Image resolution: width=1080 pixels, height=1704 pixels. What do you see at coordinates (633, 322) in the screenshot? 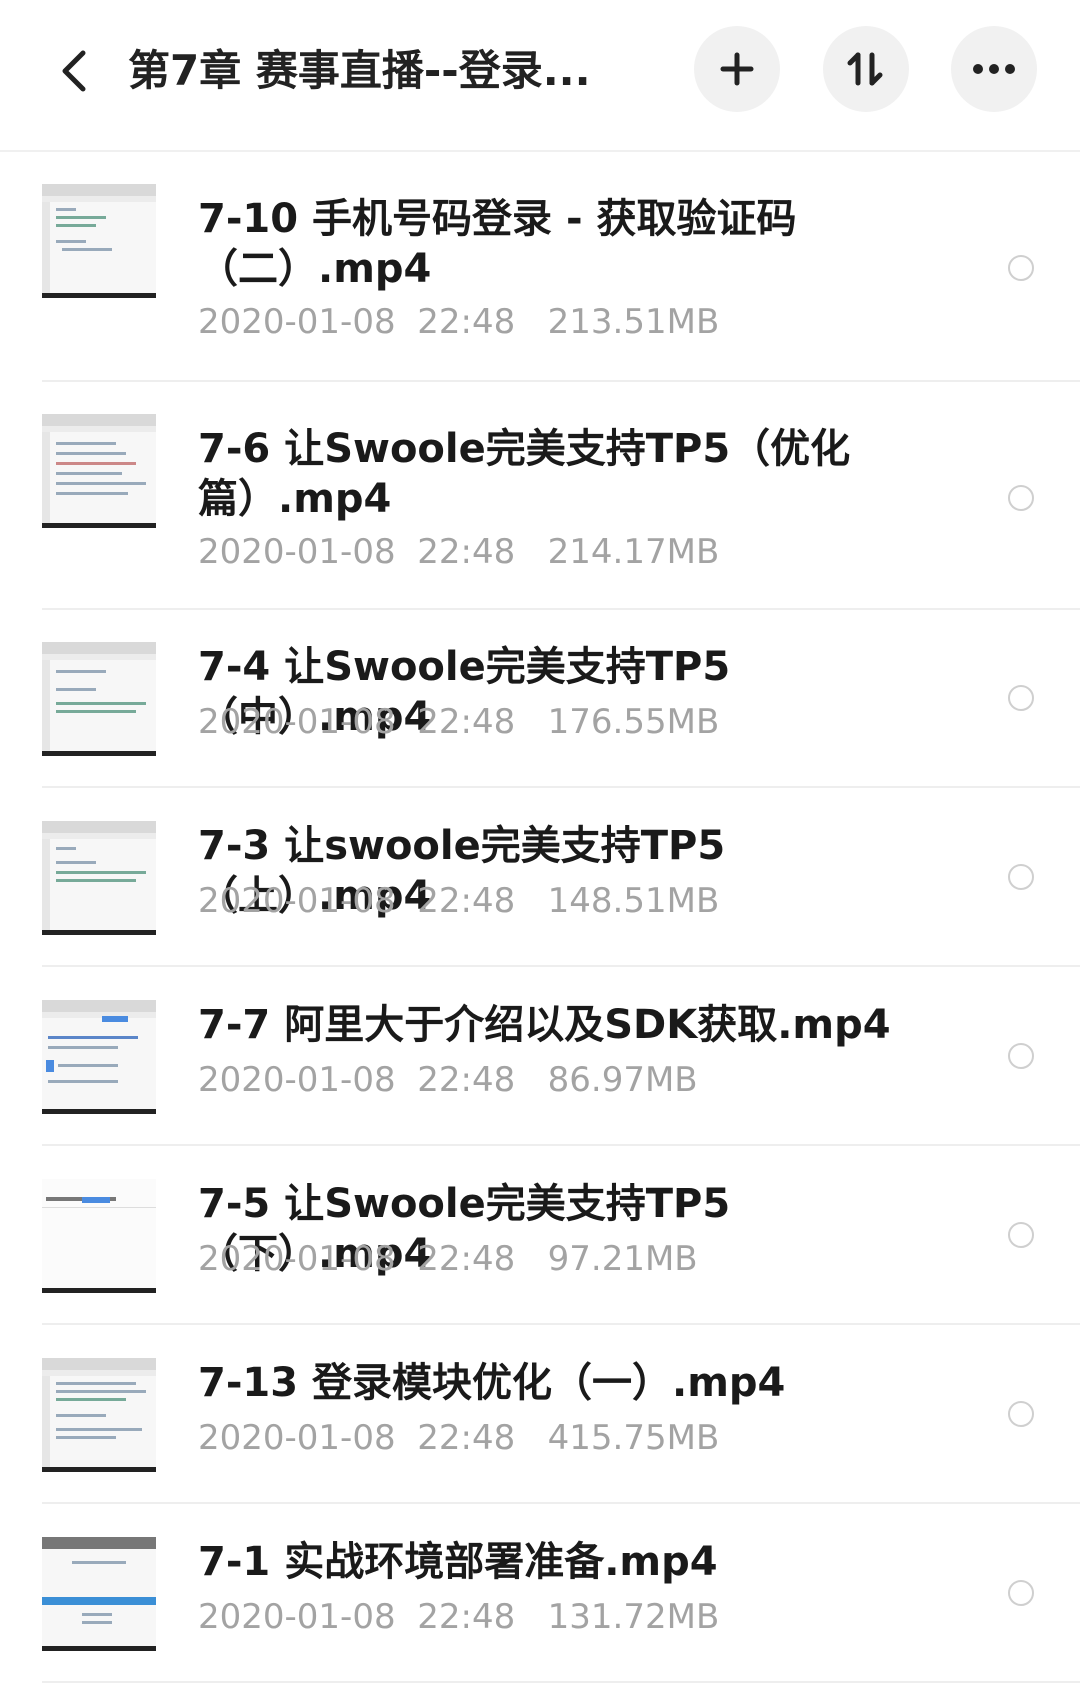
I see `file-size: 213.51MB` at bounding box center [633, 322].